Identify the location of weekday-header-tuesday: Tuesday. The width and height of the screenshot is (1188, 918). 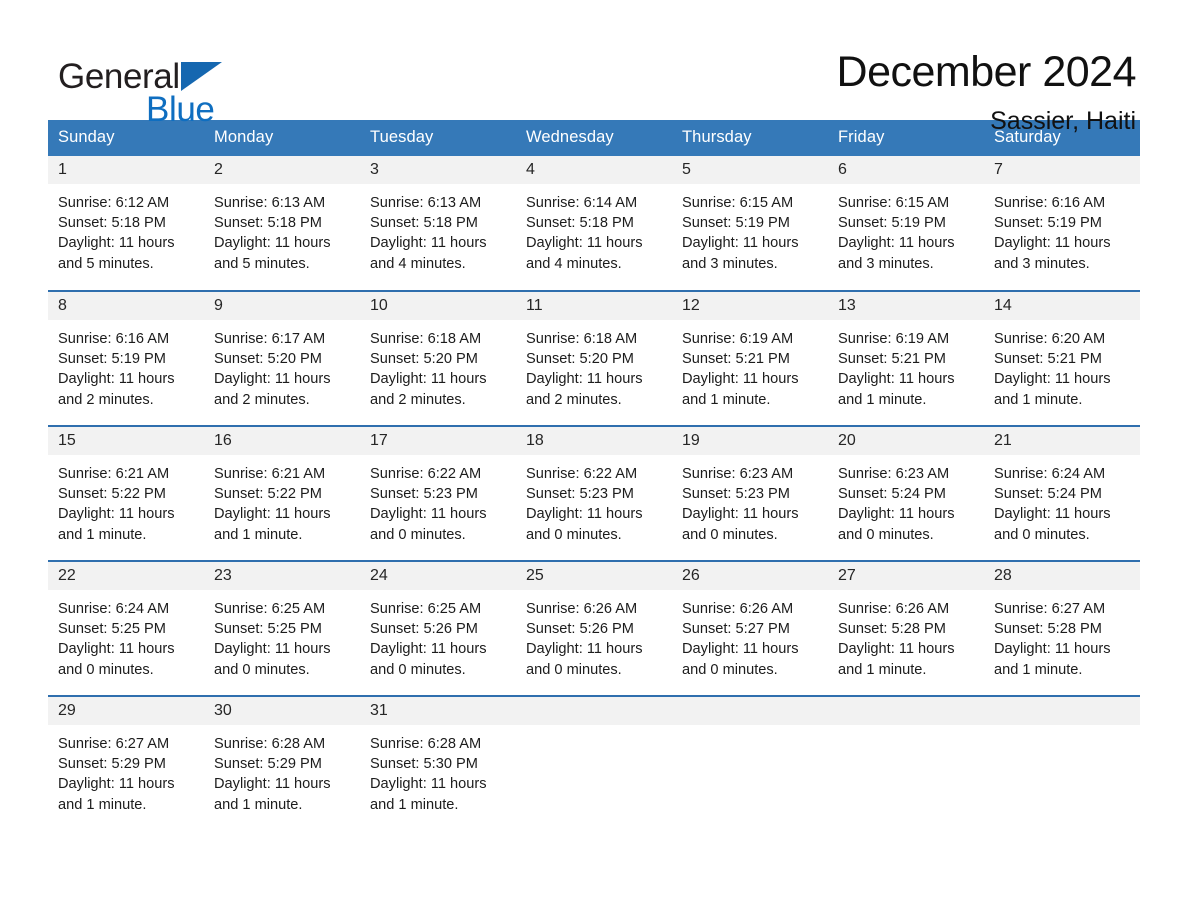
(438, 138).